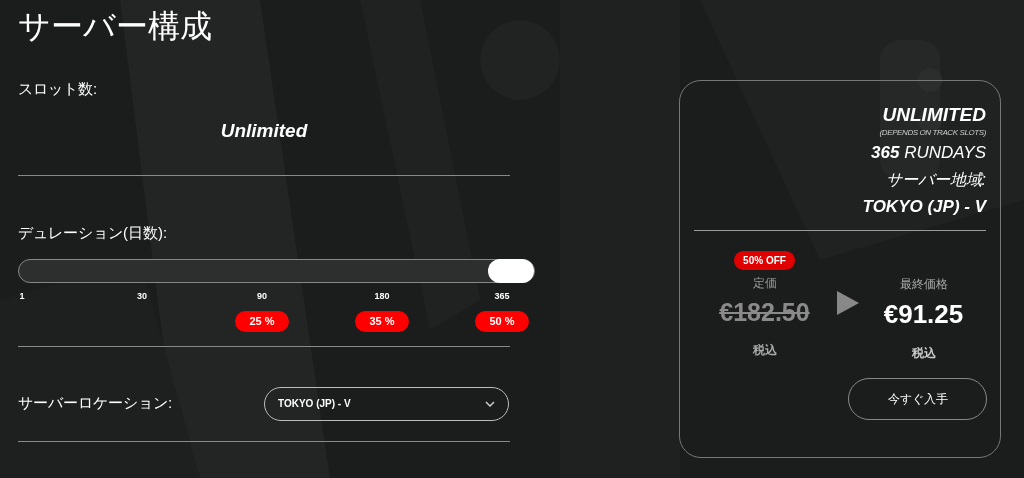  I want to click on slots-value: Unlimited, so click(264, 130).